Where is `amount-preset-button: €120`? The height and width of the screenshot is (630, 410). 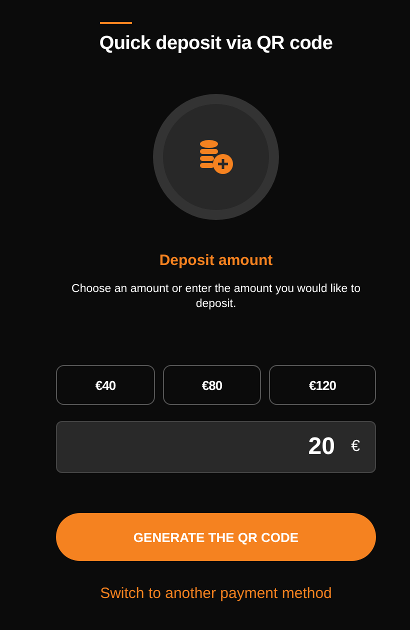 amount-preset-button: €120 is located at coordinates (322, 385).